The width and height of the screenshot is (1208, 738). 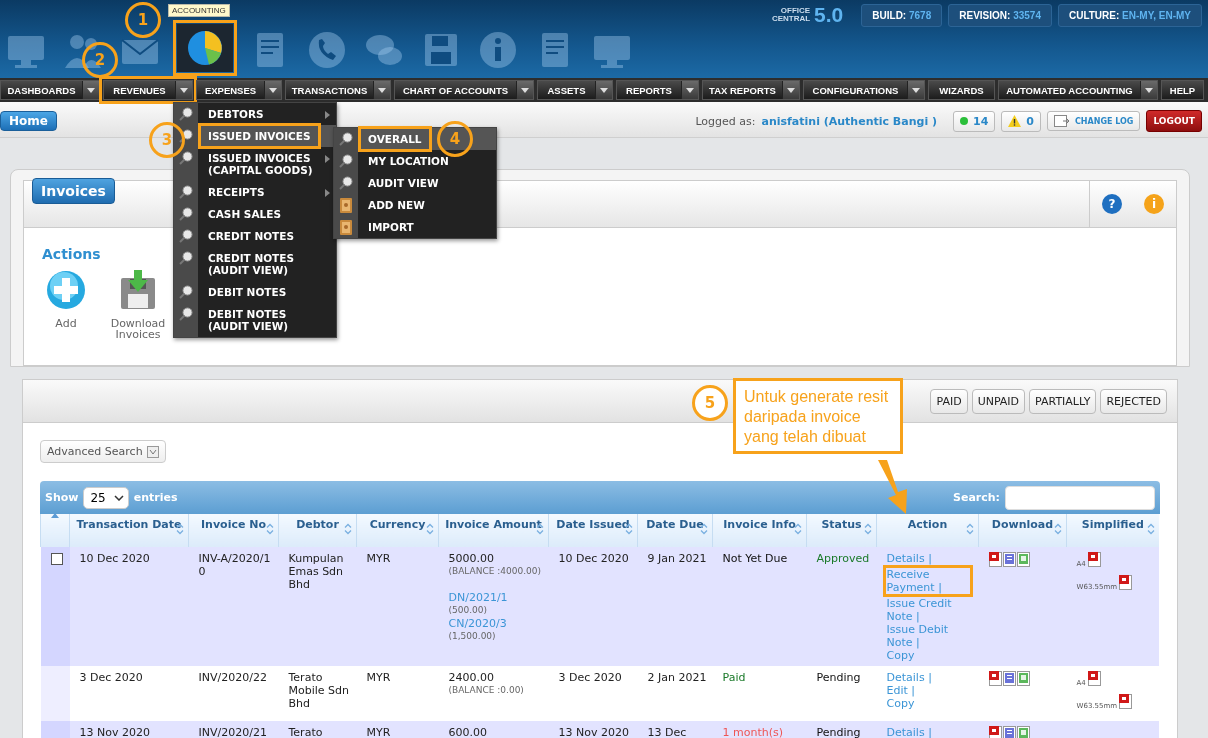 I want to click on filter-button: UNPAID, so click(x=998, y=401).